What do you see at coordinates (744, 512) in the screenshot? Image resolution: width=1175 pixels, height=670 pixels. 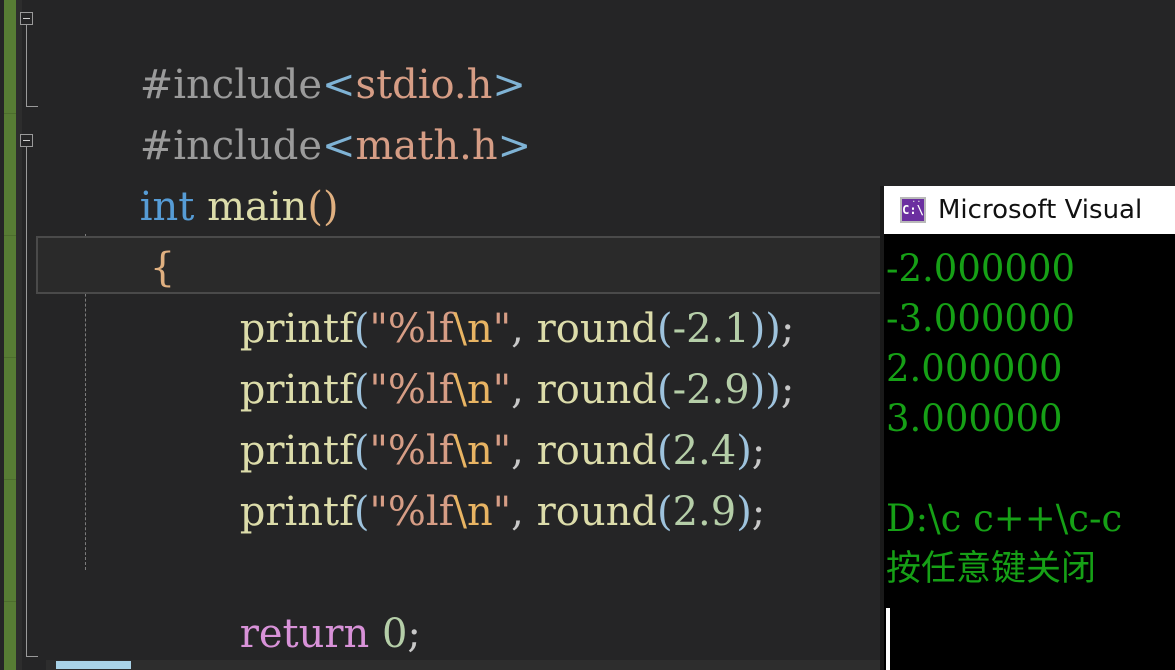 I see `token-paren-close: )` at bounding box center [744, 512].